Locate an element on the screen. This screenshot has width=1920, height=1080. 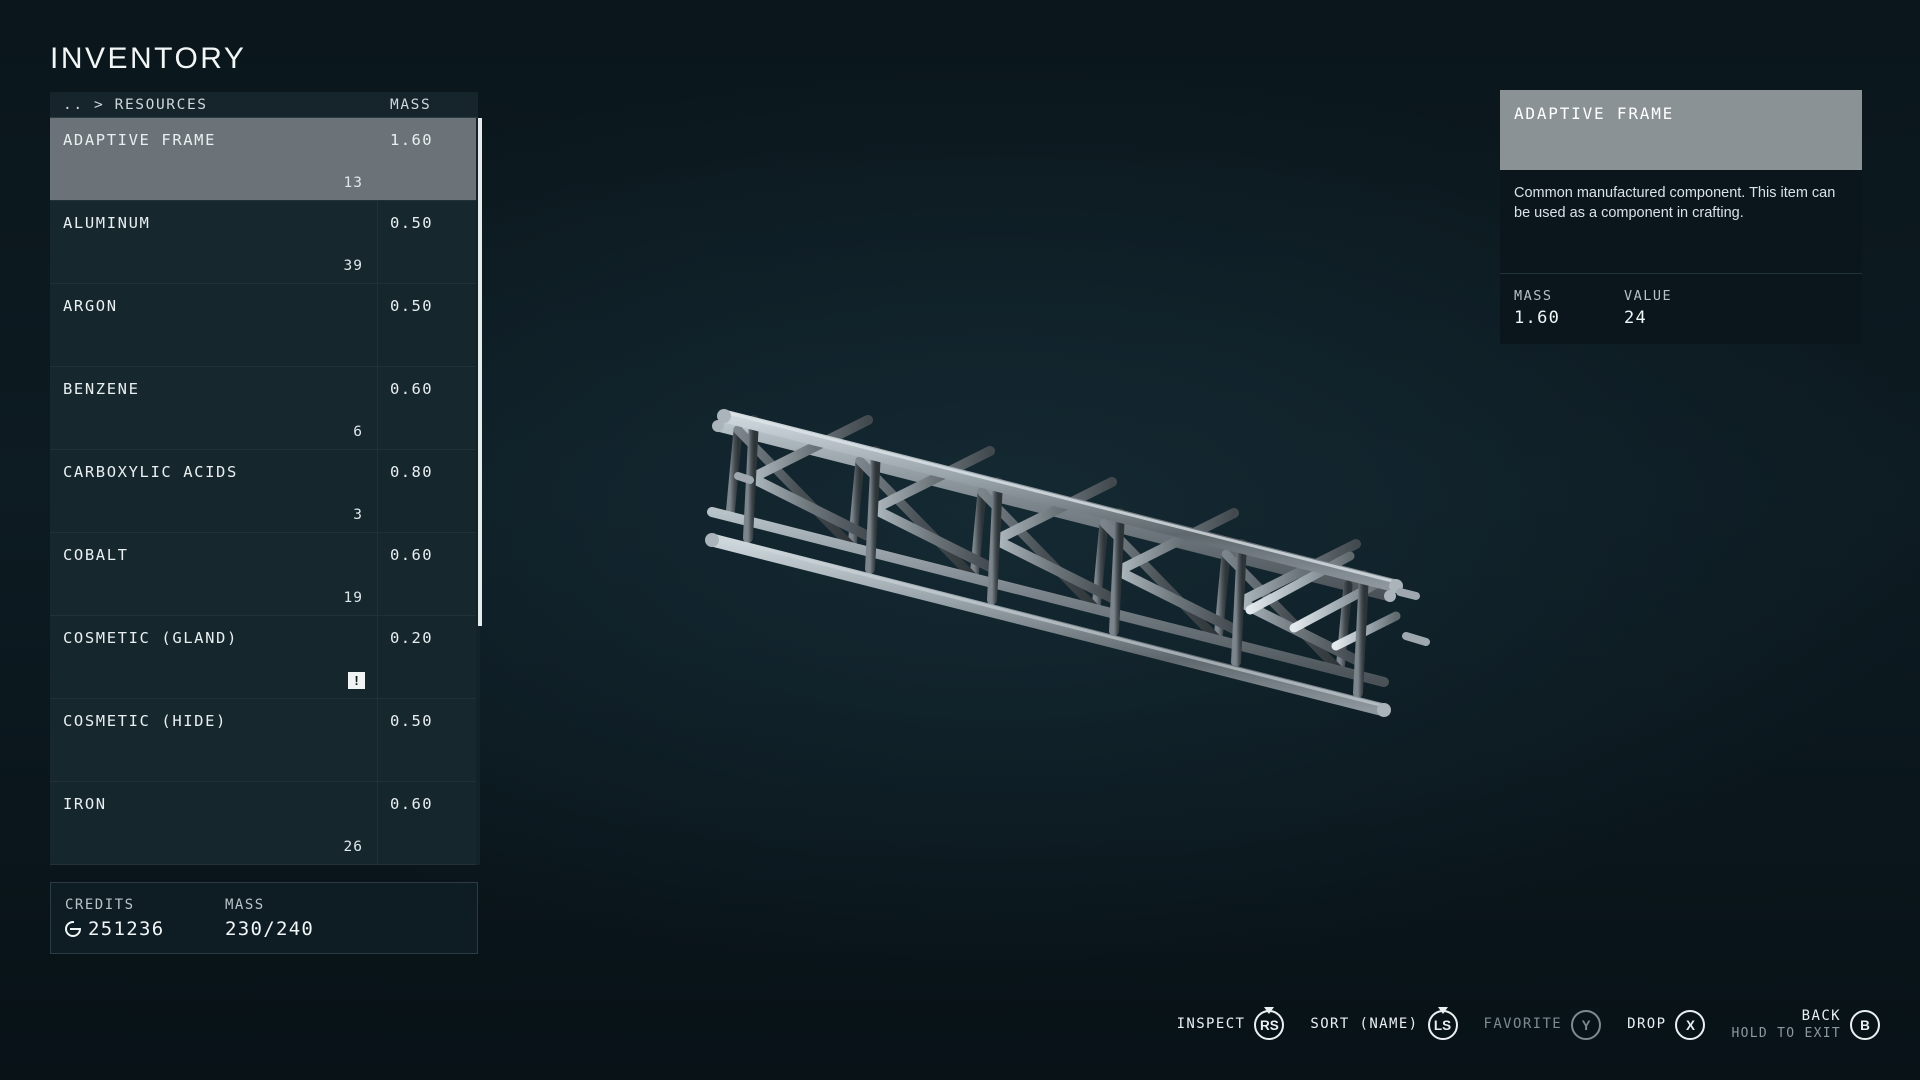
action-label-stack: FAVORITE is located at coordinates (1523, 1025).